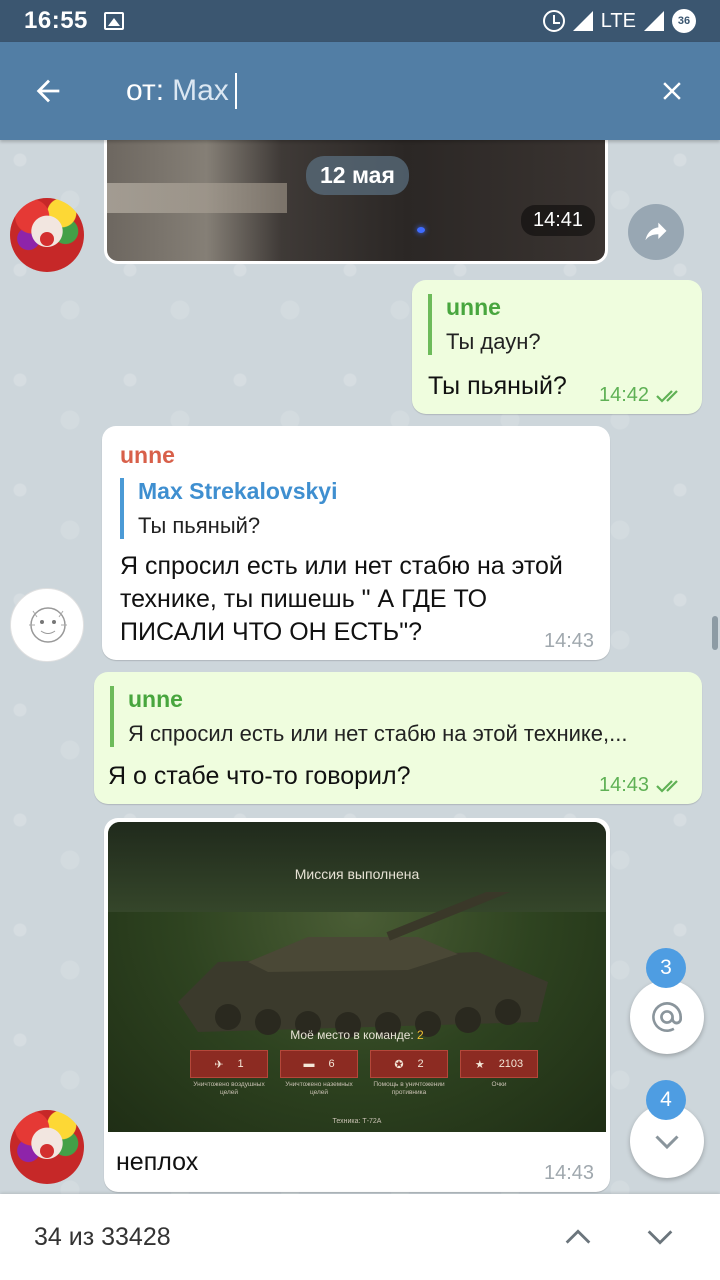 The image size is (720, 1280). What do you see at coordinates (360, 21) in the screenshot?
I see `status-bar: 16:55 LTE 36` at bounding box center [360, 21].